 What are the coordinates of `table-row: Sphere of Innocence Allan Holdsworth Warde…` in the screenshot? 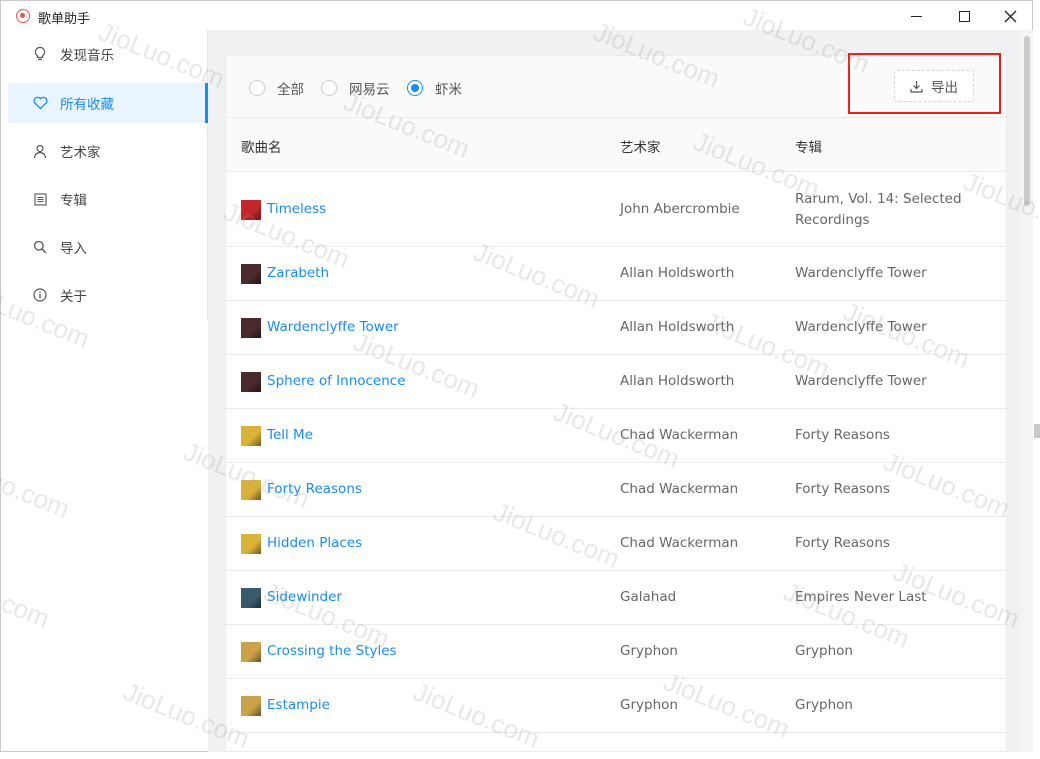 It's located at (616, 382).